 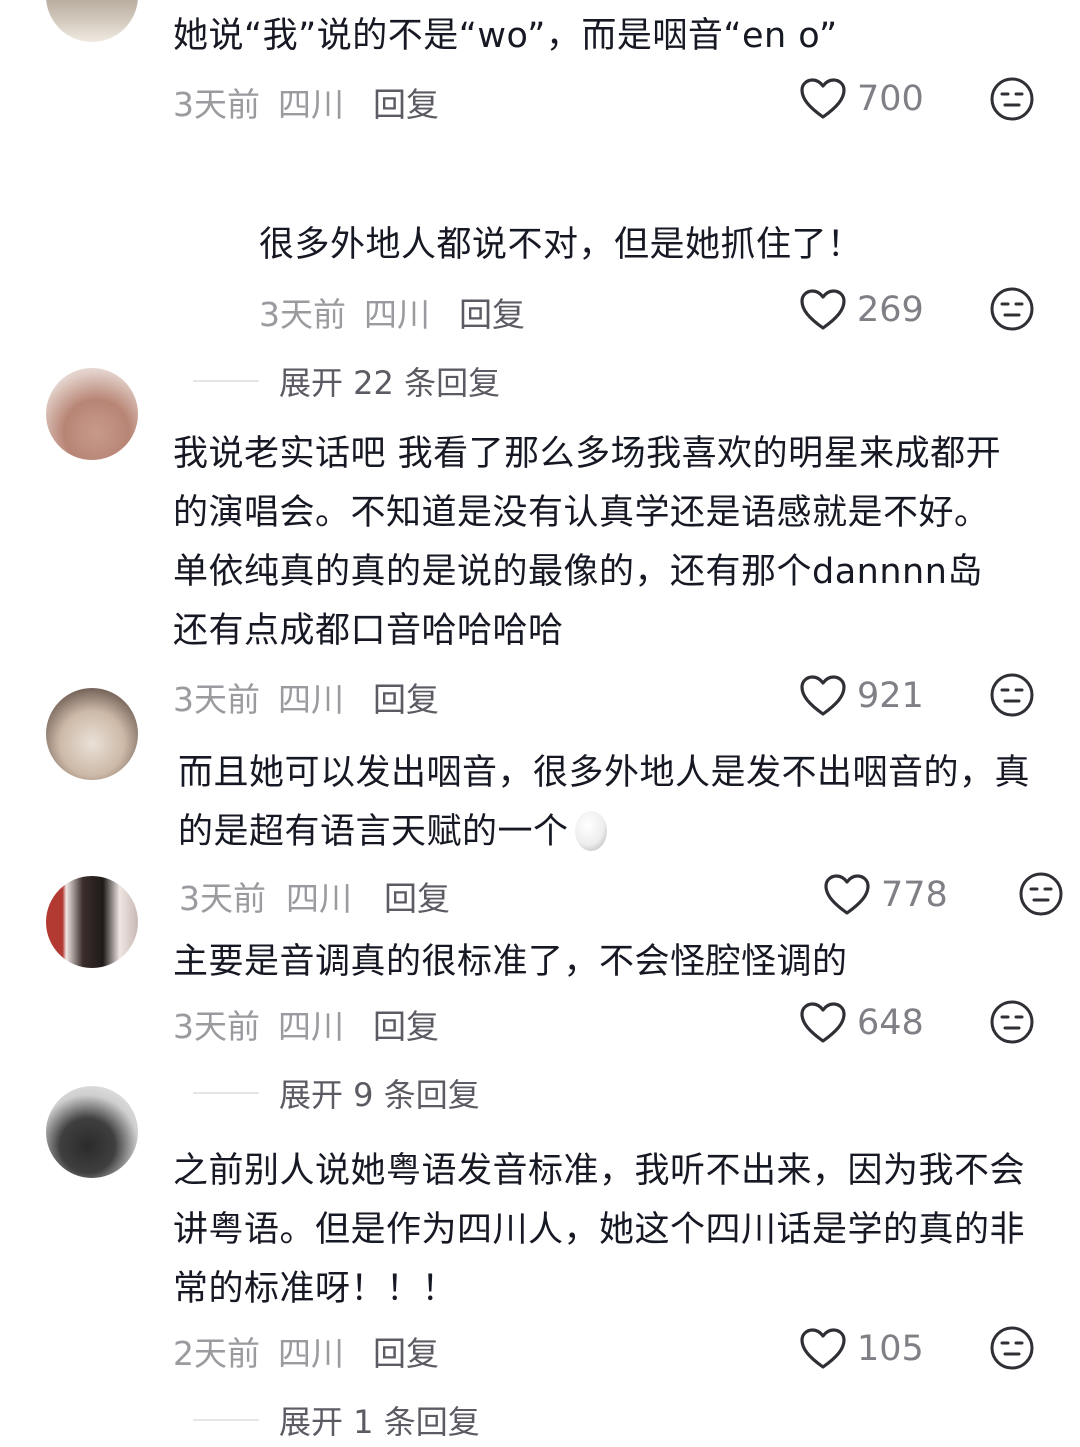 I want to click on expand-replies-label: 展开 1 条回复, so click(x=379, y=1422).